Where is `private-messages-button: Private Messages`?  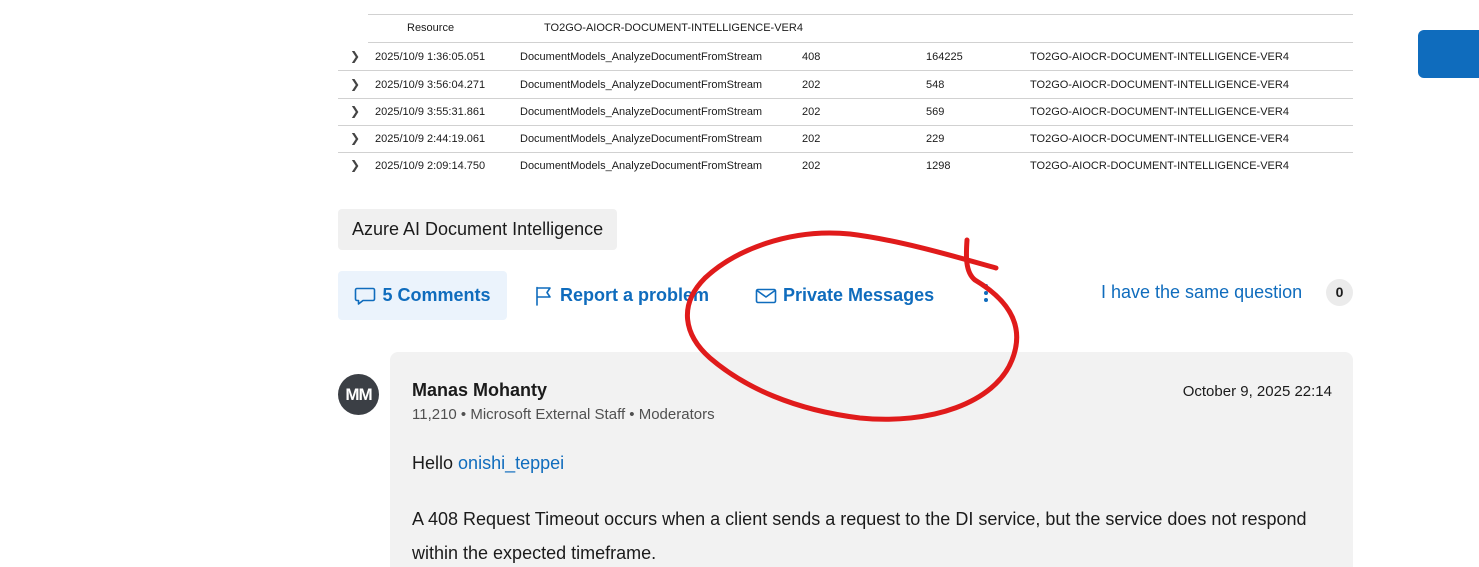 private-messages-button: Private Messages is located at coordinates (844, 295).